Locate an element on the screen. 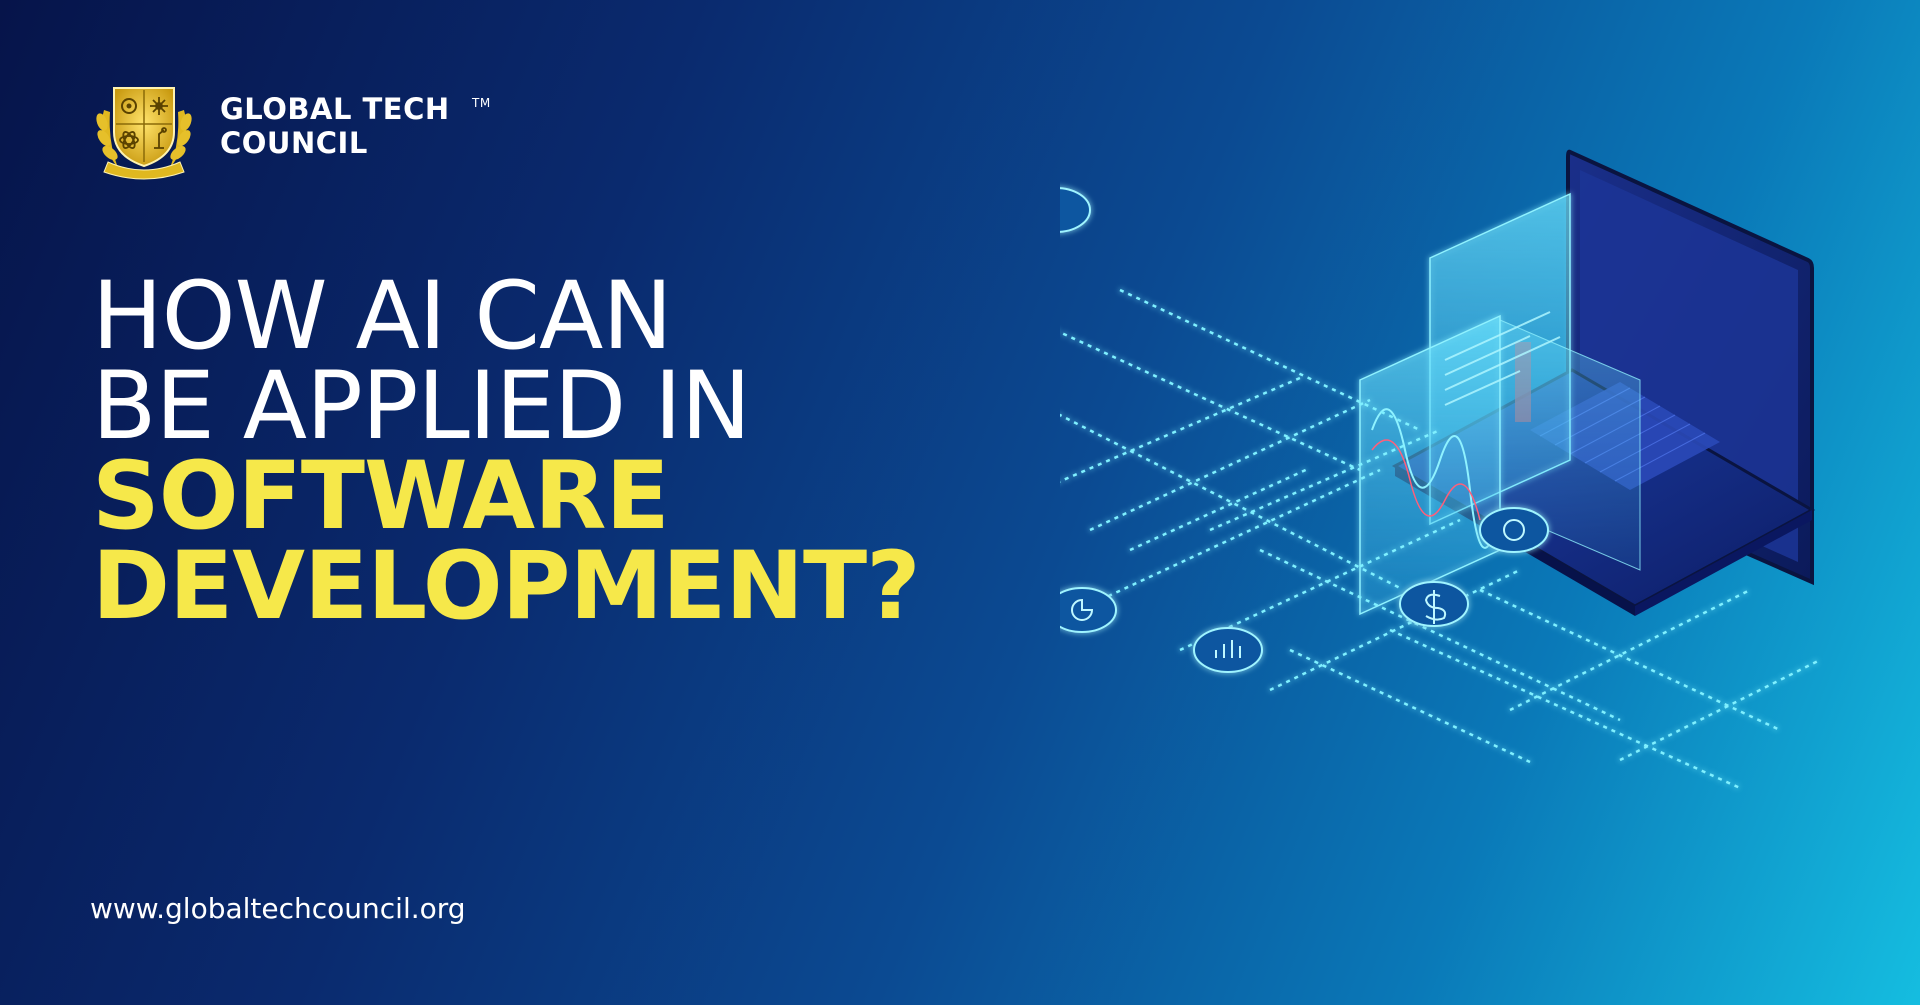 The image size is (1920, 1005). global-tech-council-seal-icon is located at coordinates (144, 133).